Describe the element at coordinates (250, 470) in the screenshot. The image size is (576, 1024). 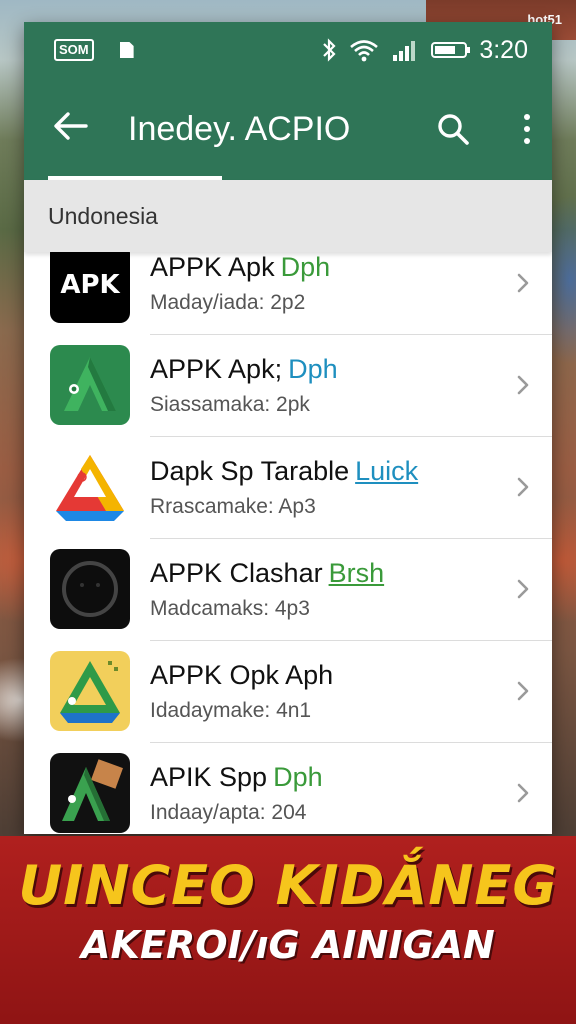
I see `app-name: Dapk Sp Tarable` at that location.